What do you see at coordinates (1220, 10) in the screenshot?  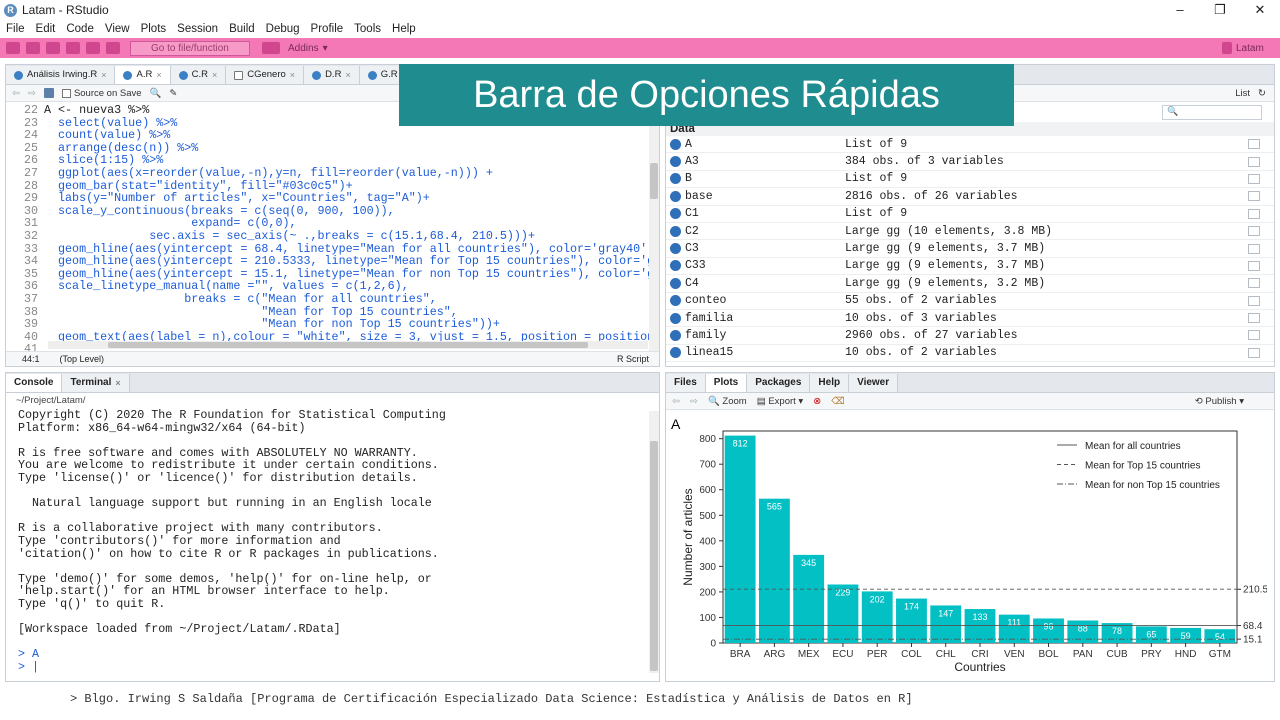 I see `maximize-button: ❐` at bounding box center [1220, 10].